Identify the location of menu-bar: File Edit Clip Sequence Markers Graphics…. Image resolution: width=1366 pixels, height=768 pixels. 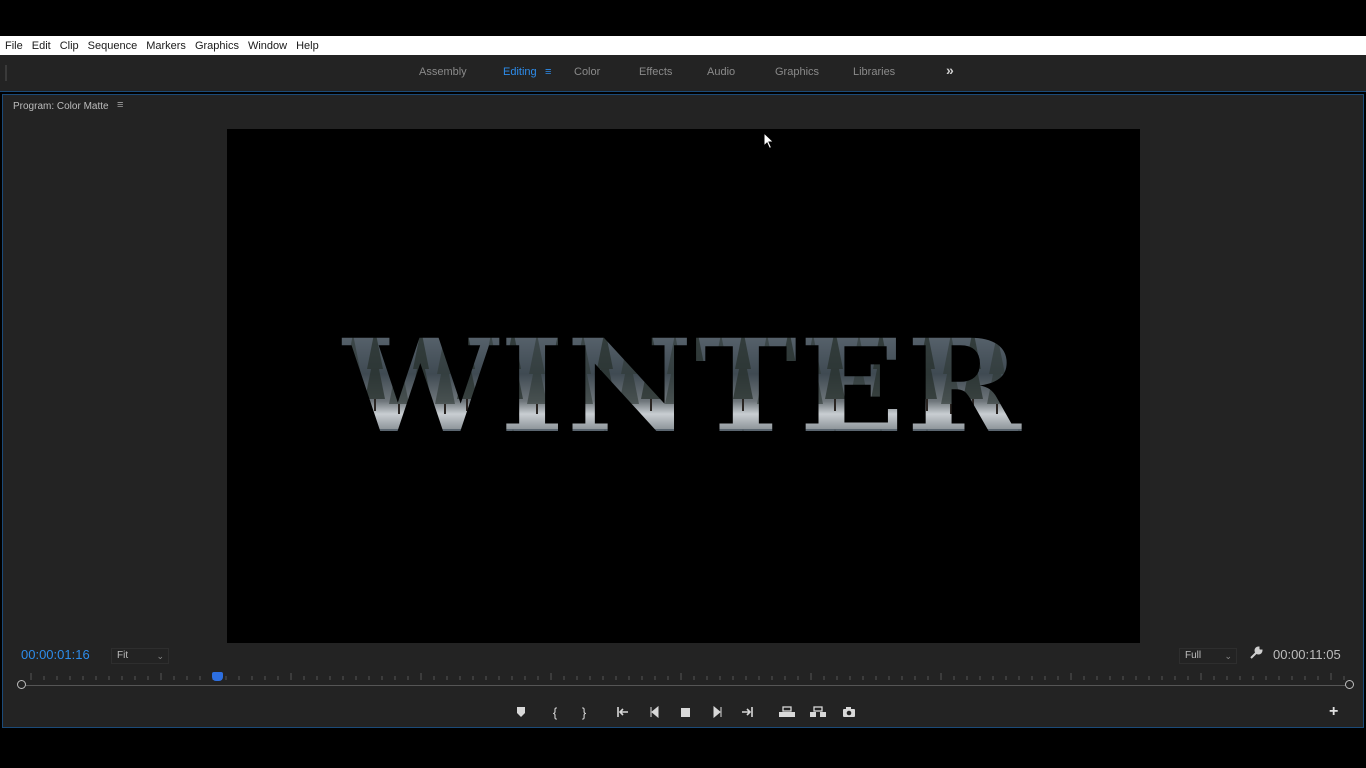
(683, 45).